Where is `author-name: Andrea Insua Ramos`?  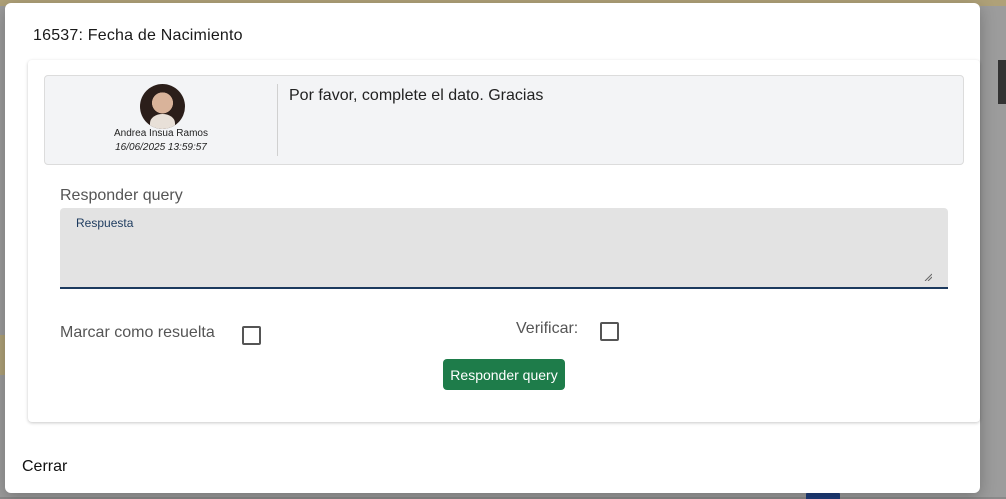
author-name: Andrea Insua Ramos is located at coordinates (161, 133).